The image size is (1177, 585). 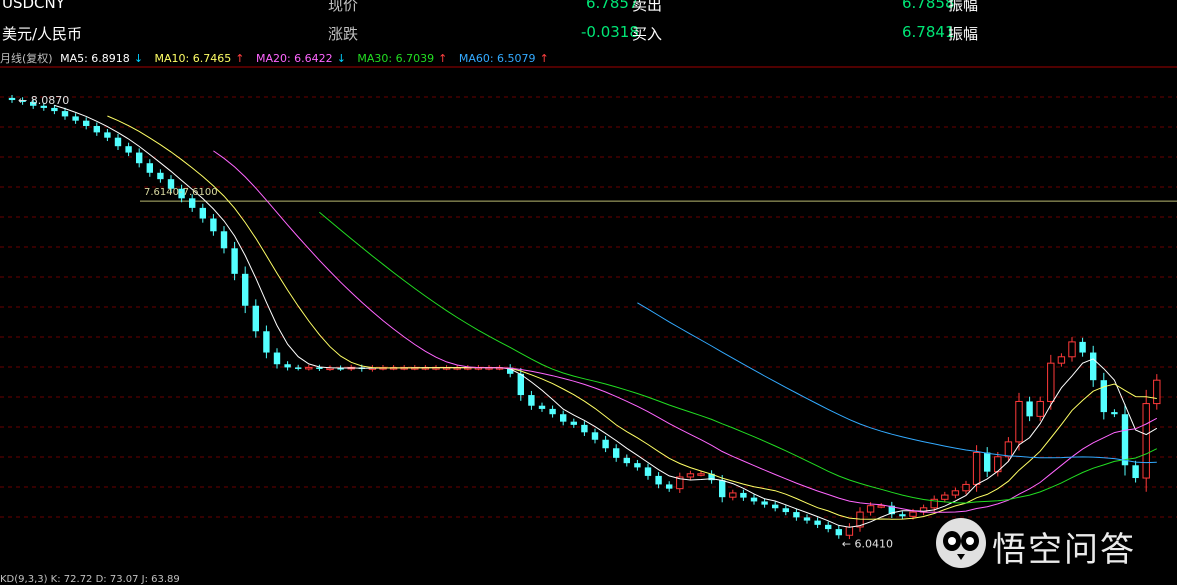 What do you see at coordinates (90, 579) in the screenshot?
I see `indicator-footer: KD(9,3,3) K: 72.72 D: 73.07 J: 63.89` at bounding box center [90, 579].